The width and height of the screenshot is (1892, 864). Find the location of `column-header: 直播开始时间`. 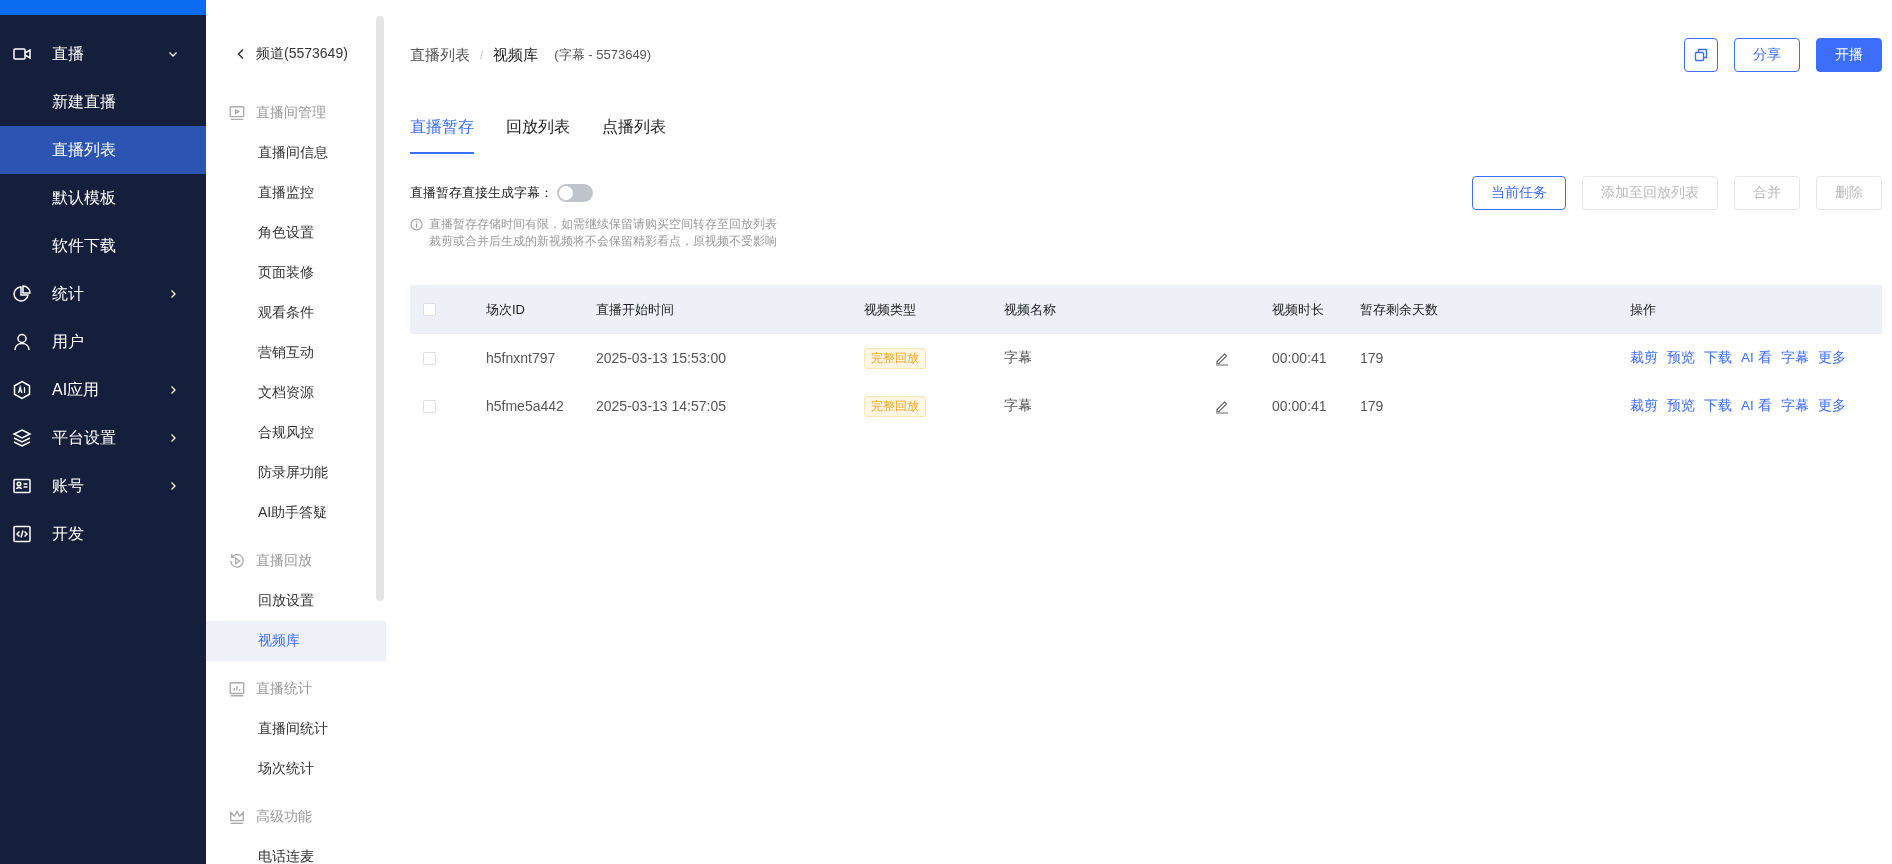

column-header: 直播开始时间 is located at coordinates (635, 309).